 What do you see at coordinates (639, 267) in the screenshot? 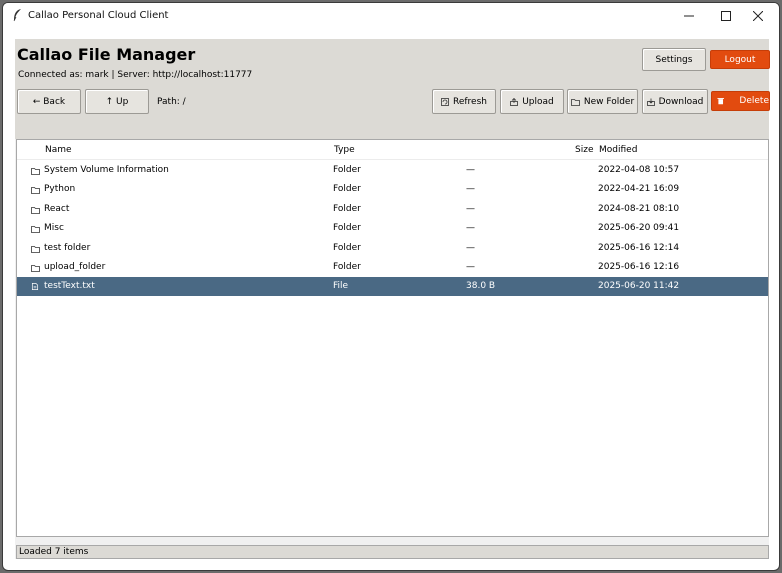
I see `file-modified: 2025-06-16 12:16` at bounding box center [639, 267].